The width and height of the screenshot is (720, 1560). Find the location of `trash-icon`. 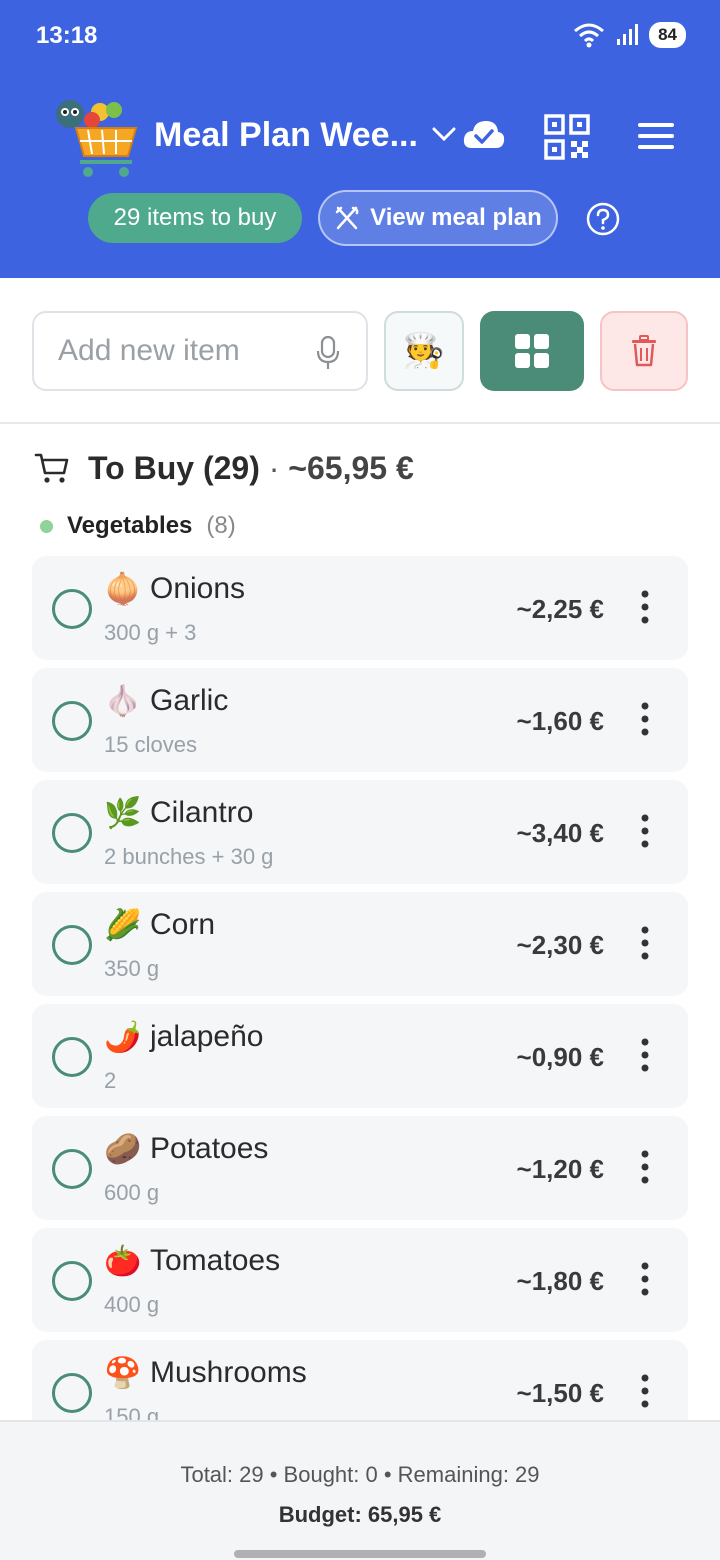

trash-icon is located at coordinates (644, 351).